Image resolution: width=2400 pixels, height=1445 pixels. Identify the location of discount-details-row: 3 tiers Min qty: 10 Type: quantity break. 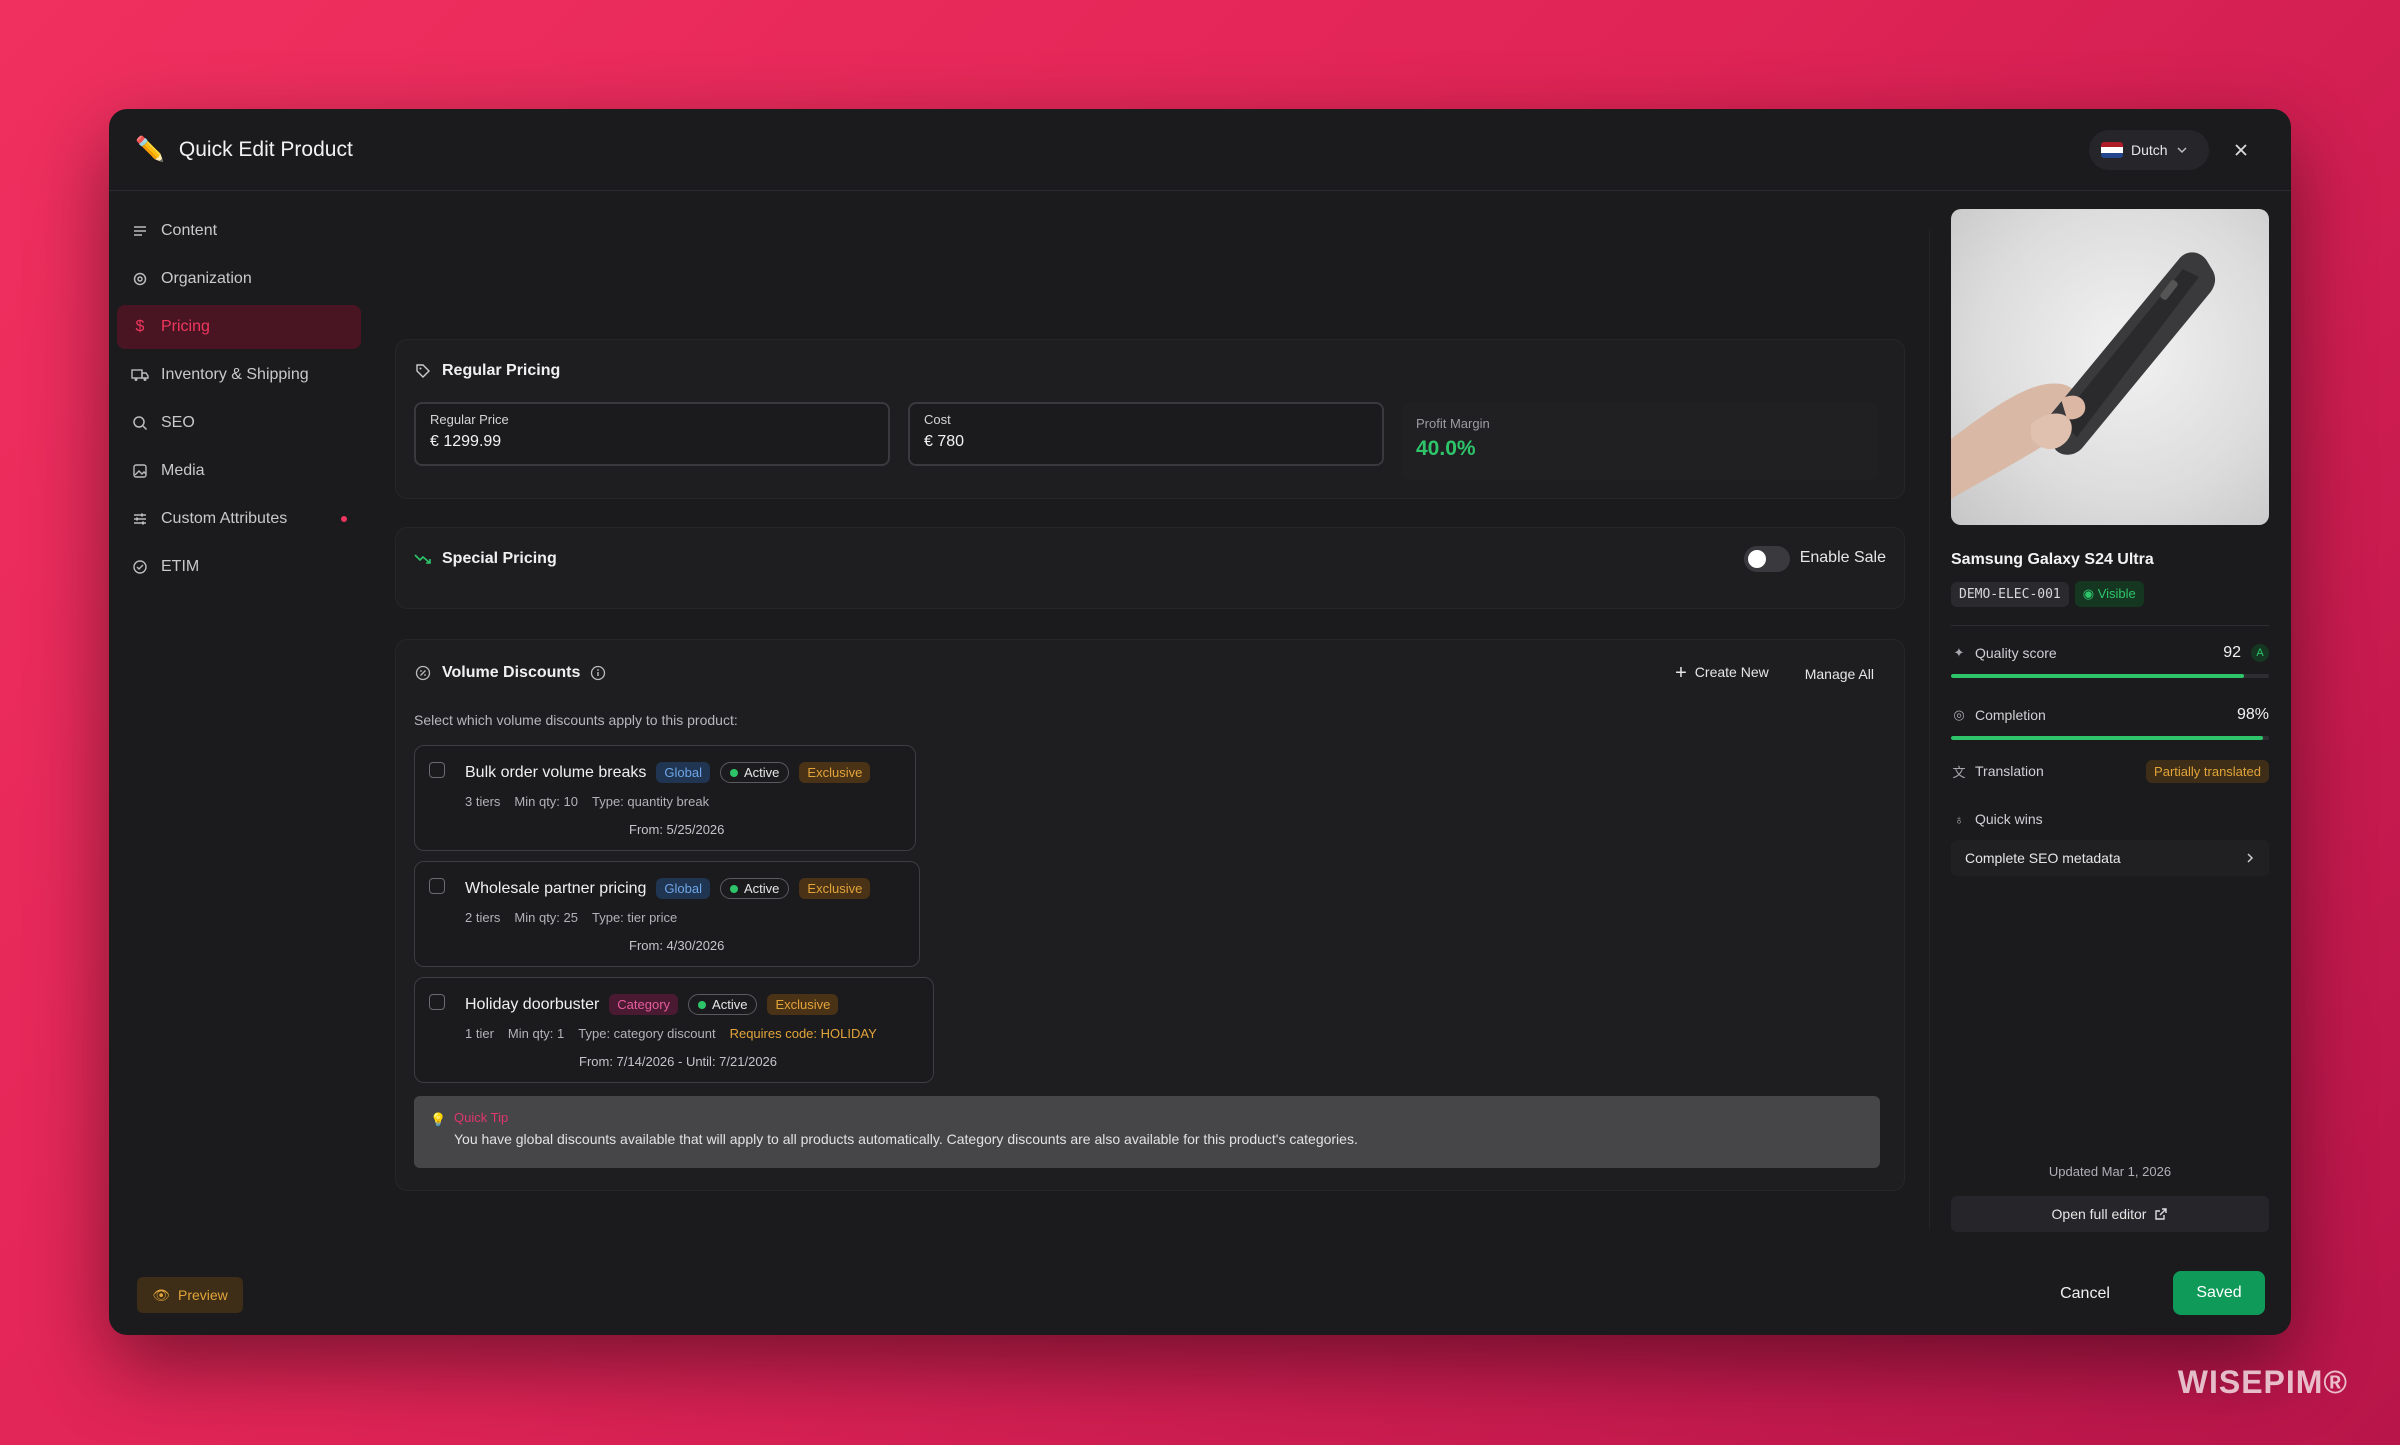
(587, 801).